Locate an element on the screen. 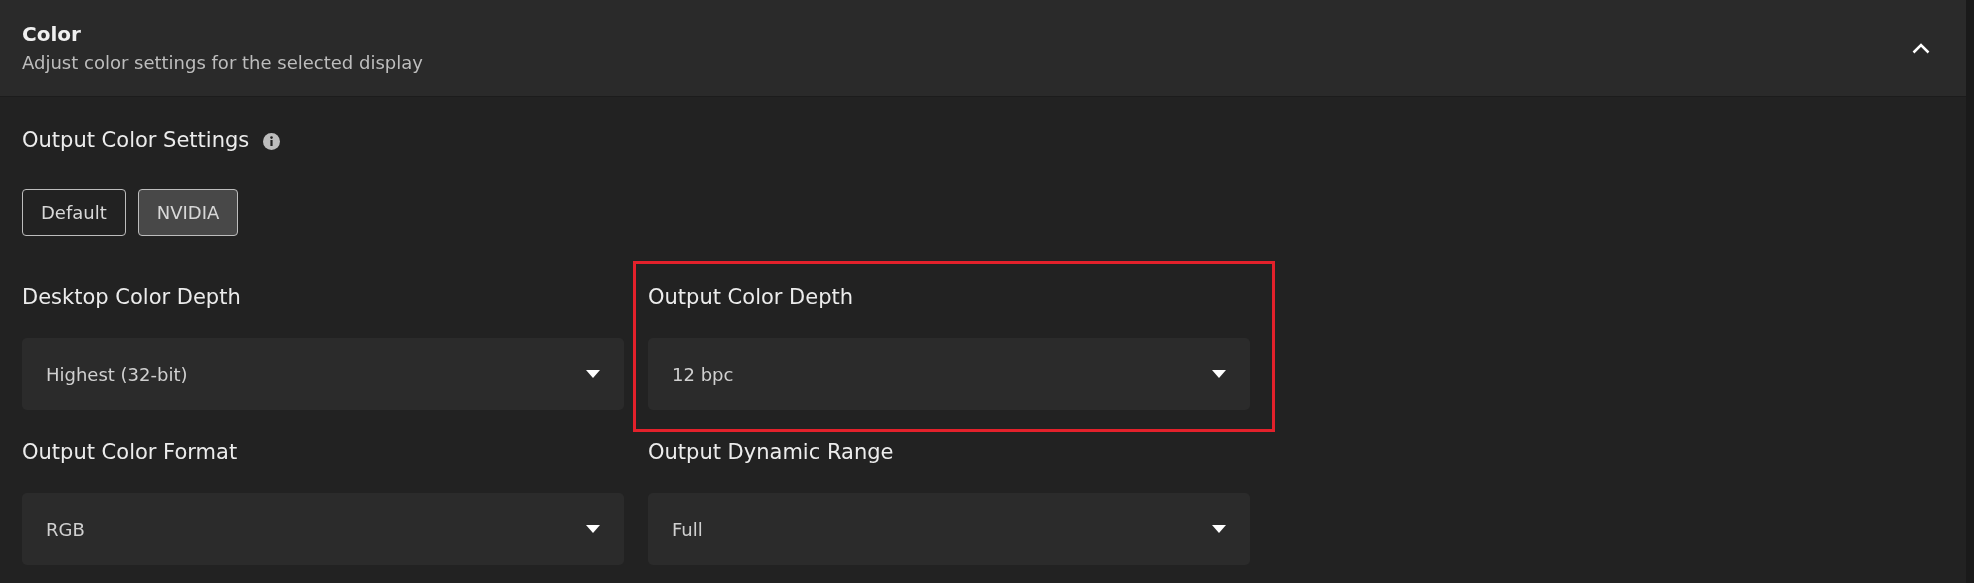  dropdown: Highest (32-bit) is located at coordinates (323, 374).